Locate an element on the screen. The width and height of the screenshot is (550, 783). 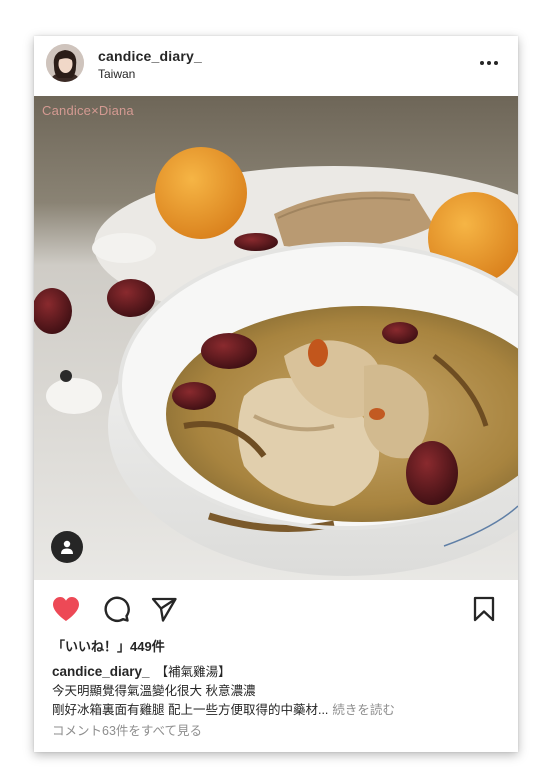
comment-button is located at coordinates (116, 609).